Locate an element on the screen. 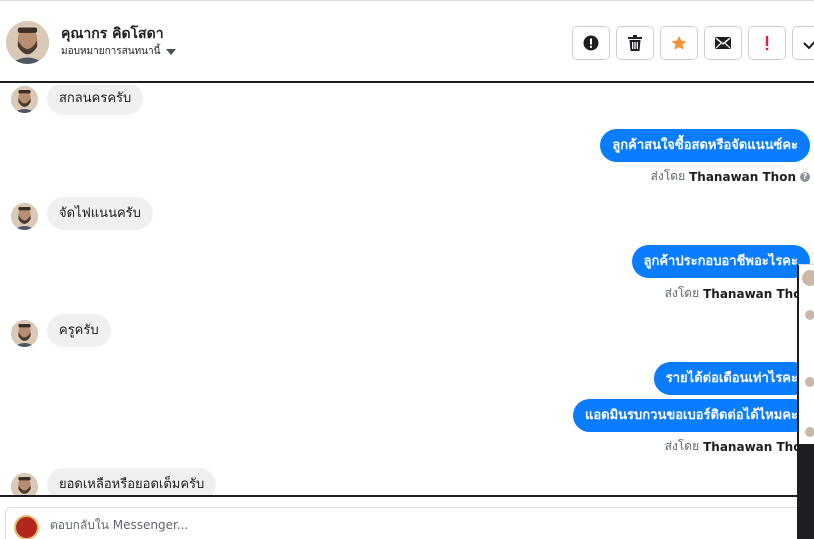 Image resolution: width=814 pixels, height=539 pixels. star-button is located at coordinates (679, 43).